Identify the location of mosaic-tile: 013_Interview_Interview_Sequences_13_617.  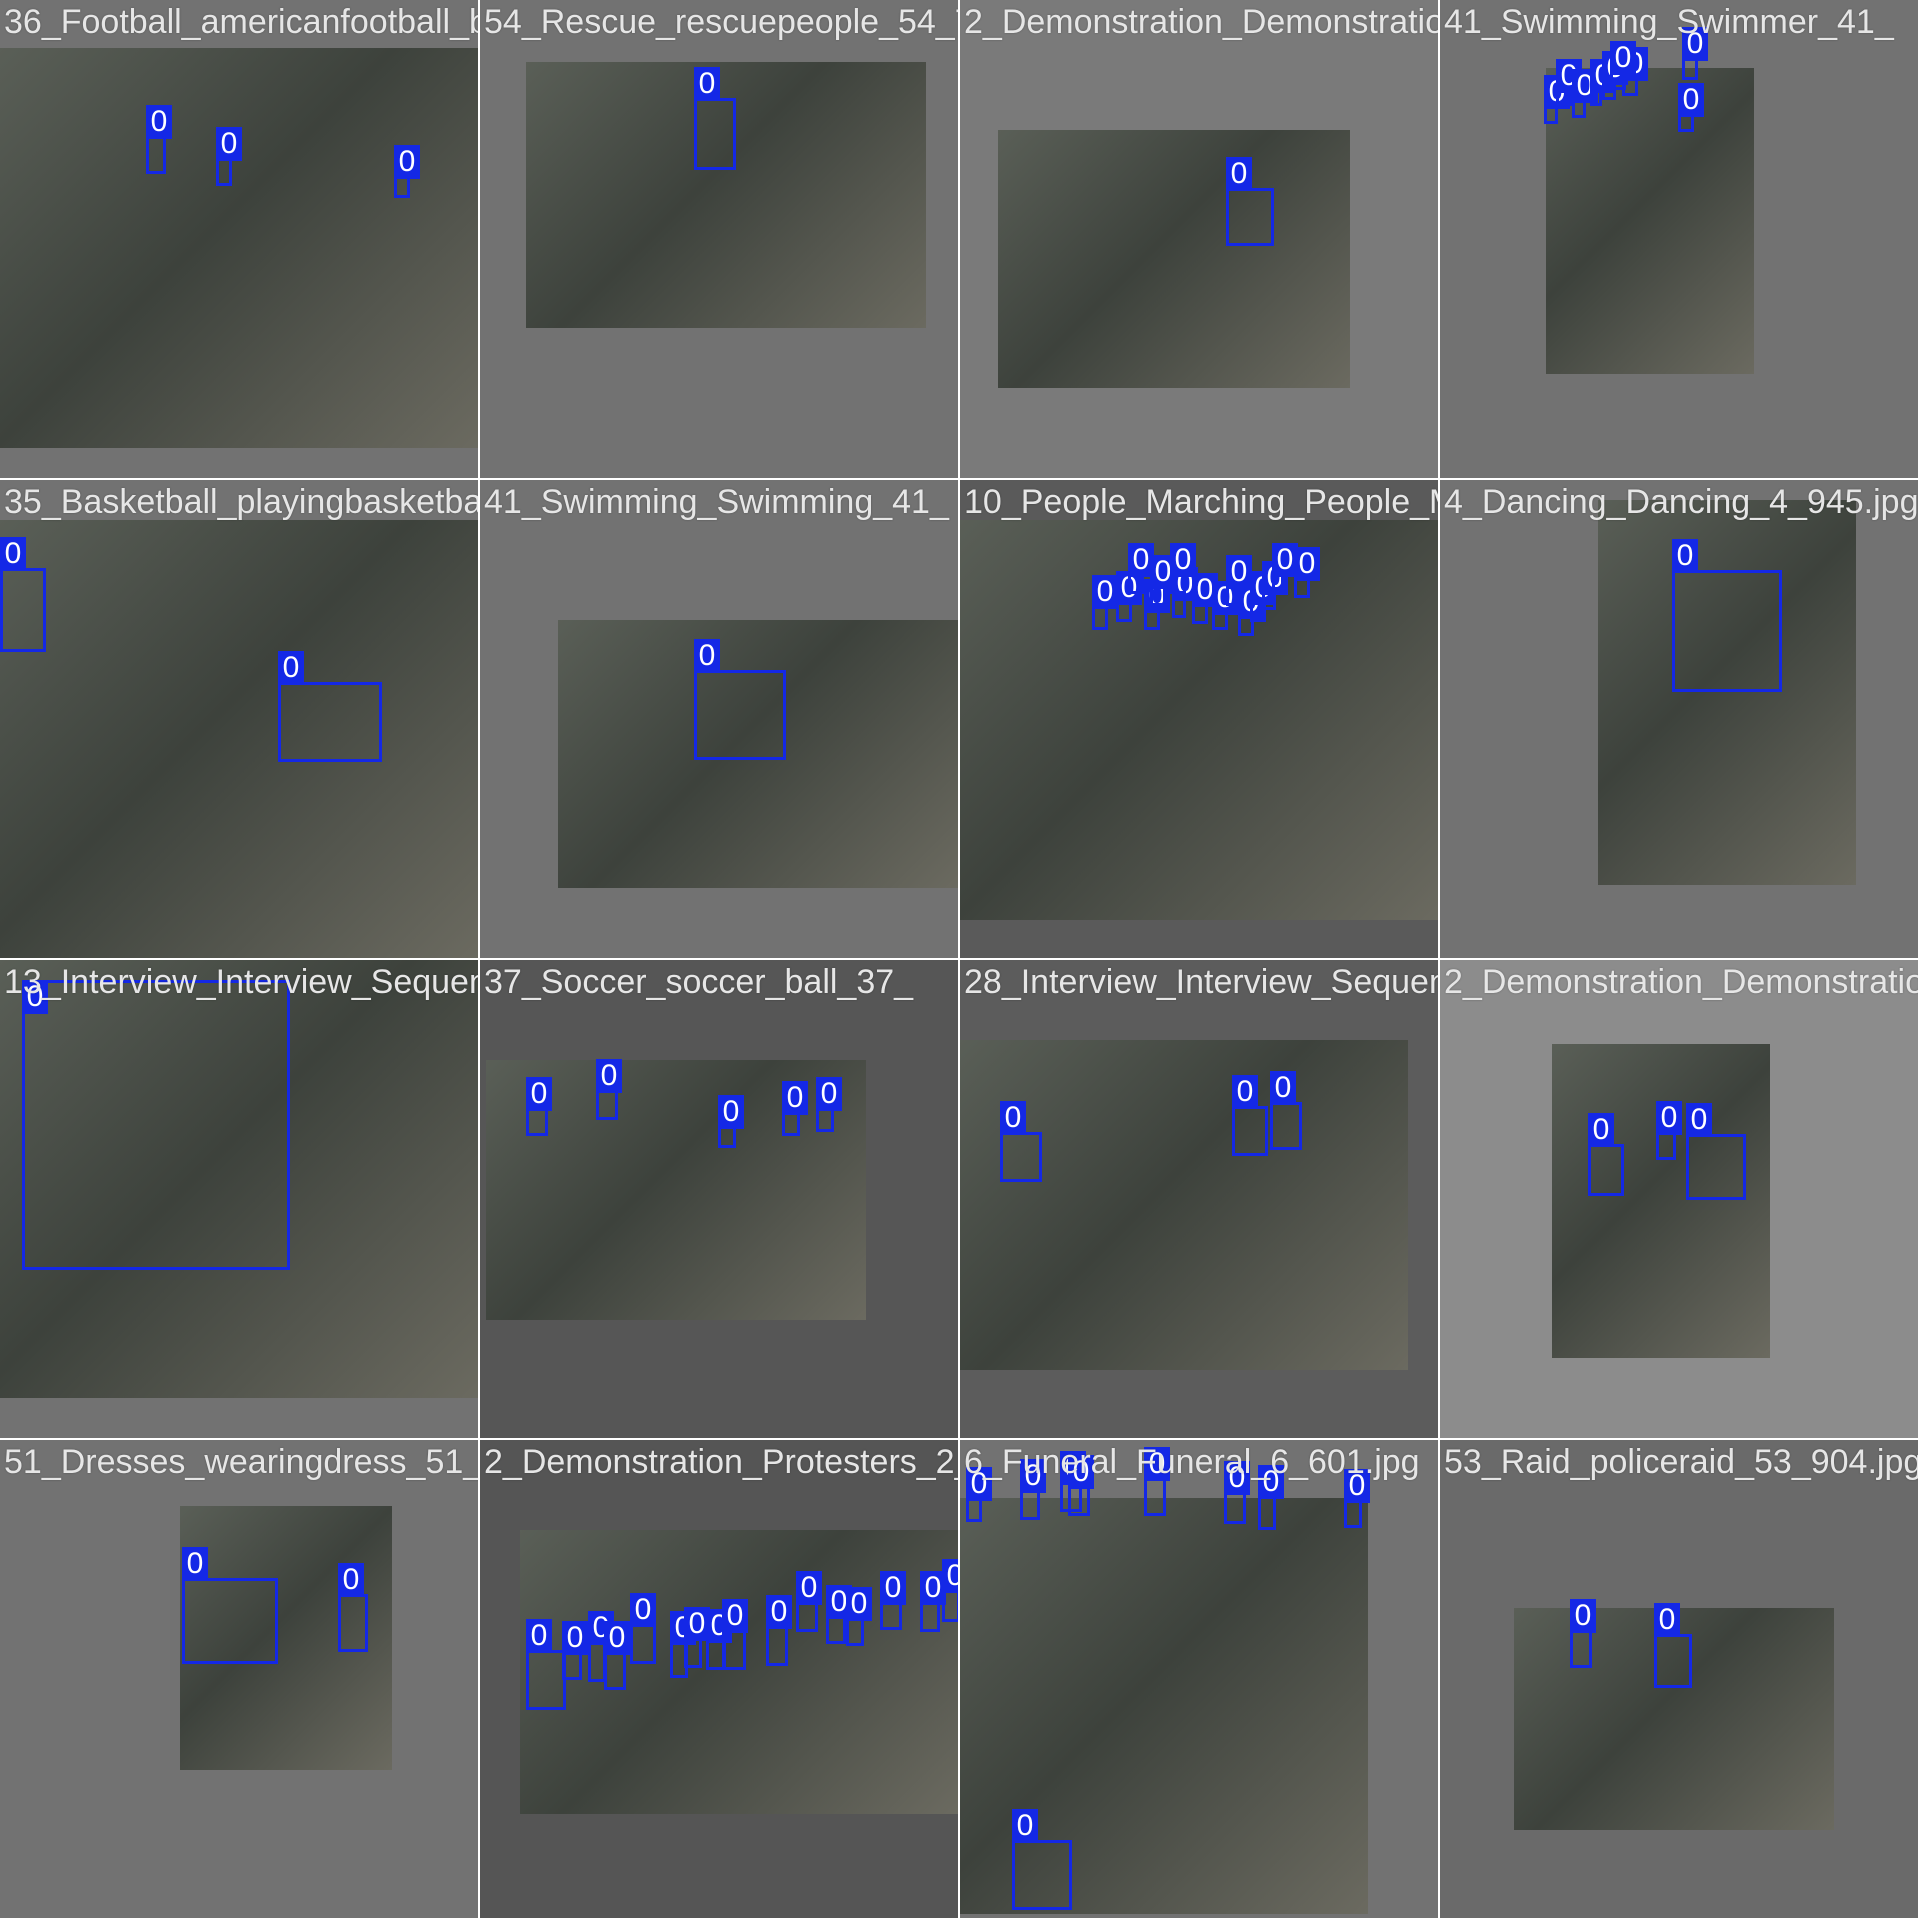
(239, 1199).